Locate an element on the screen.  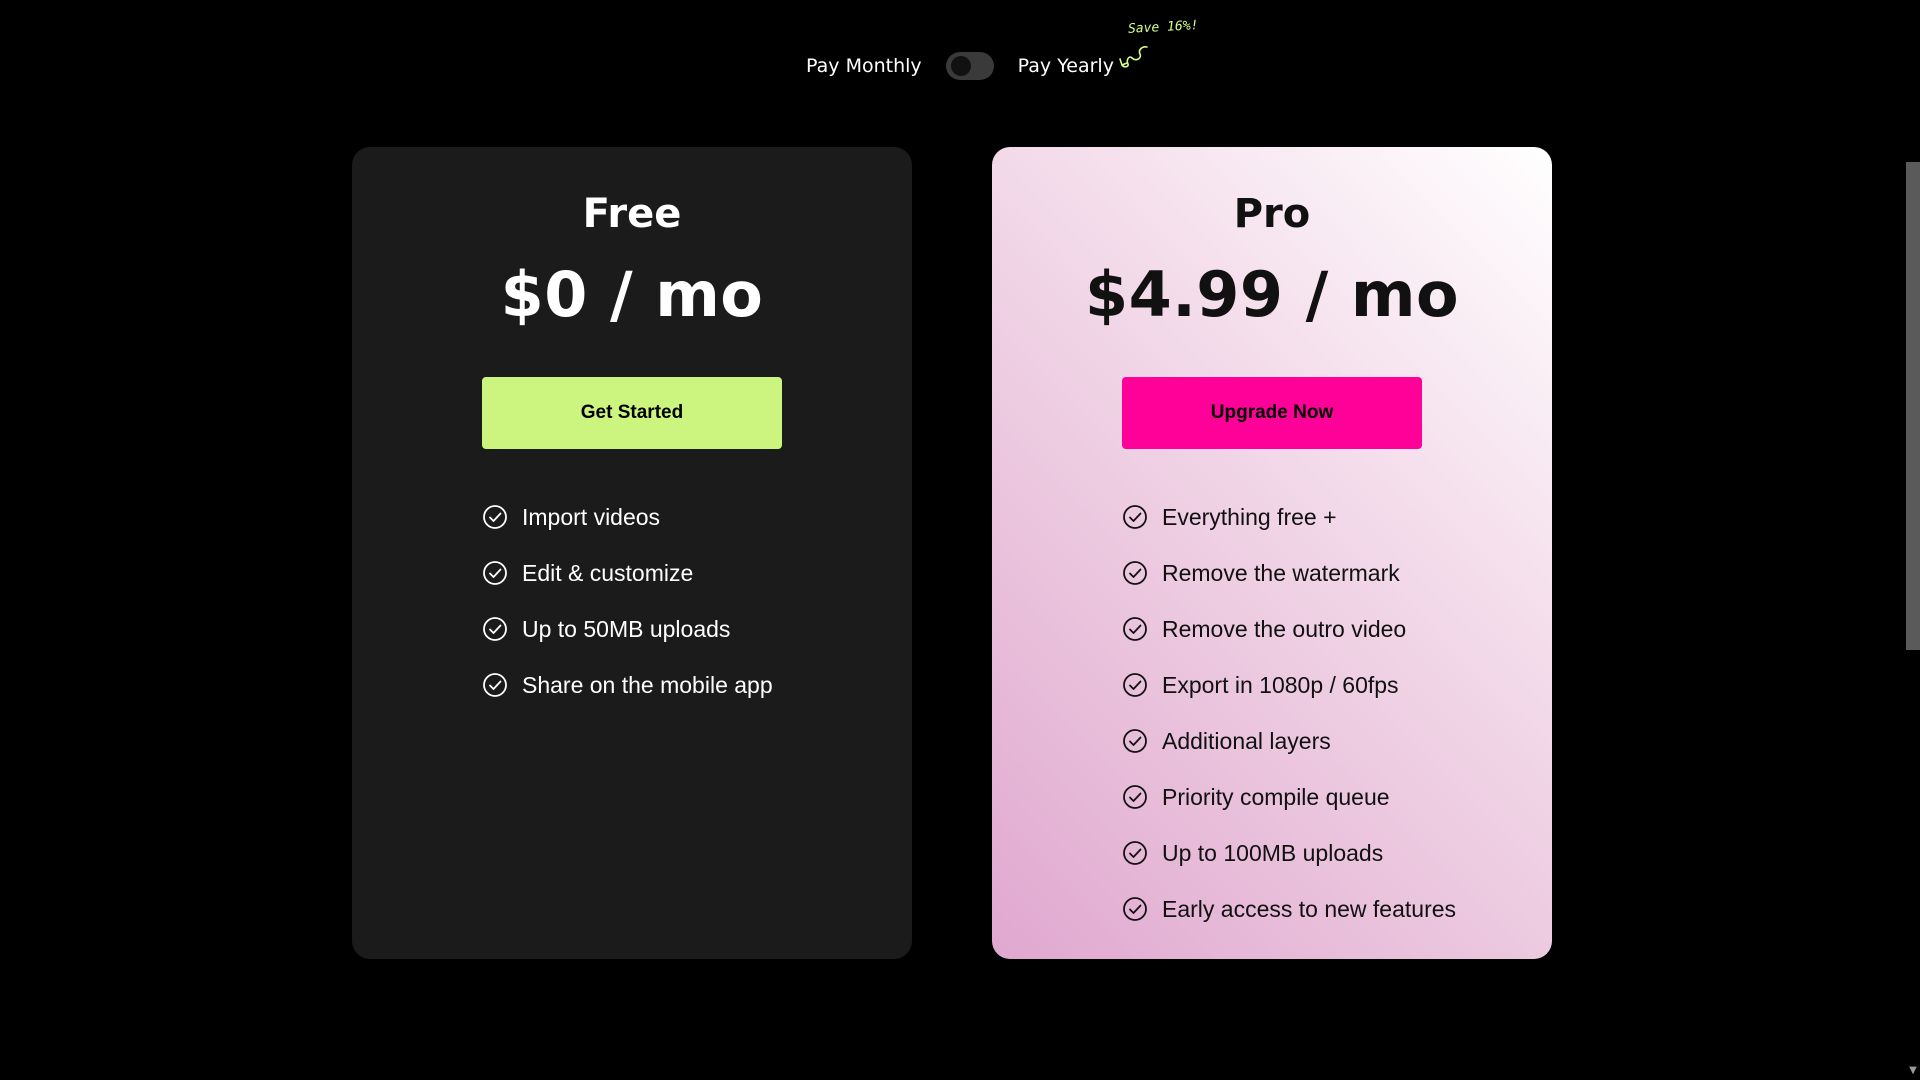
feature-item: Remove the watermark is located at coordinates (1337, 573).